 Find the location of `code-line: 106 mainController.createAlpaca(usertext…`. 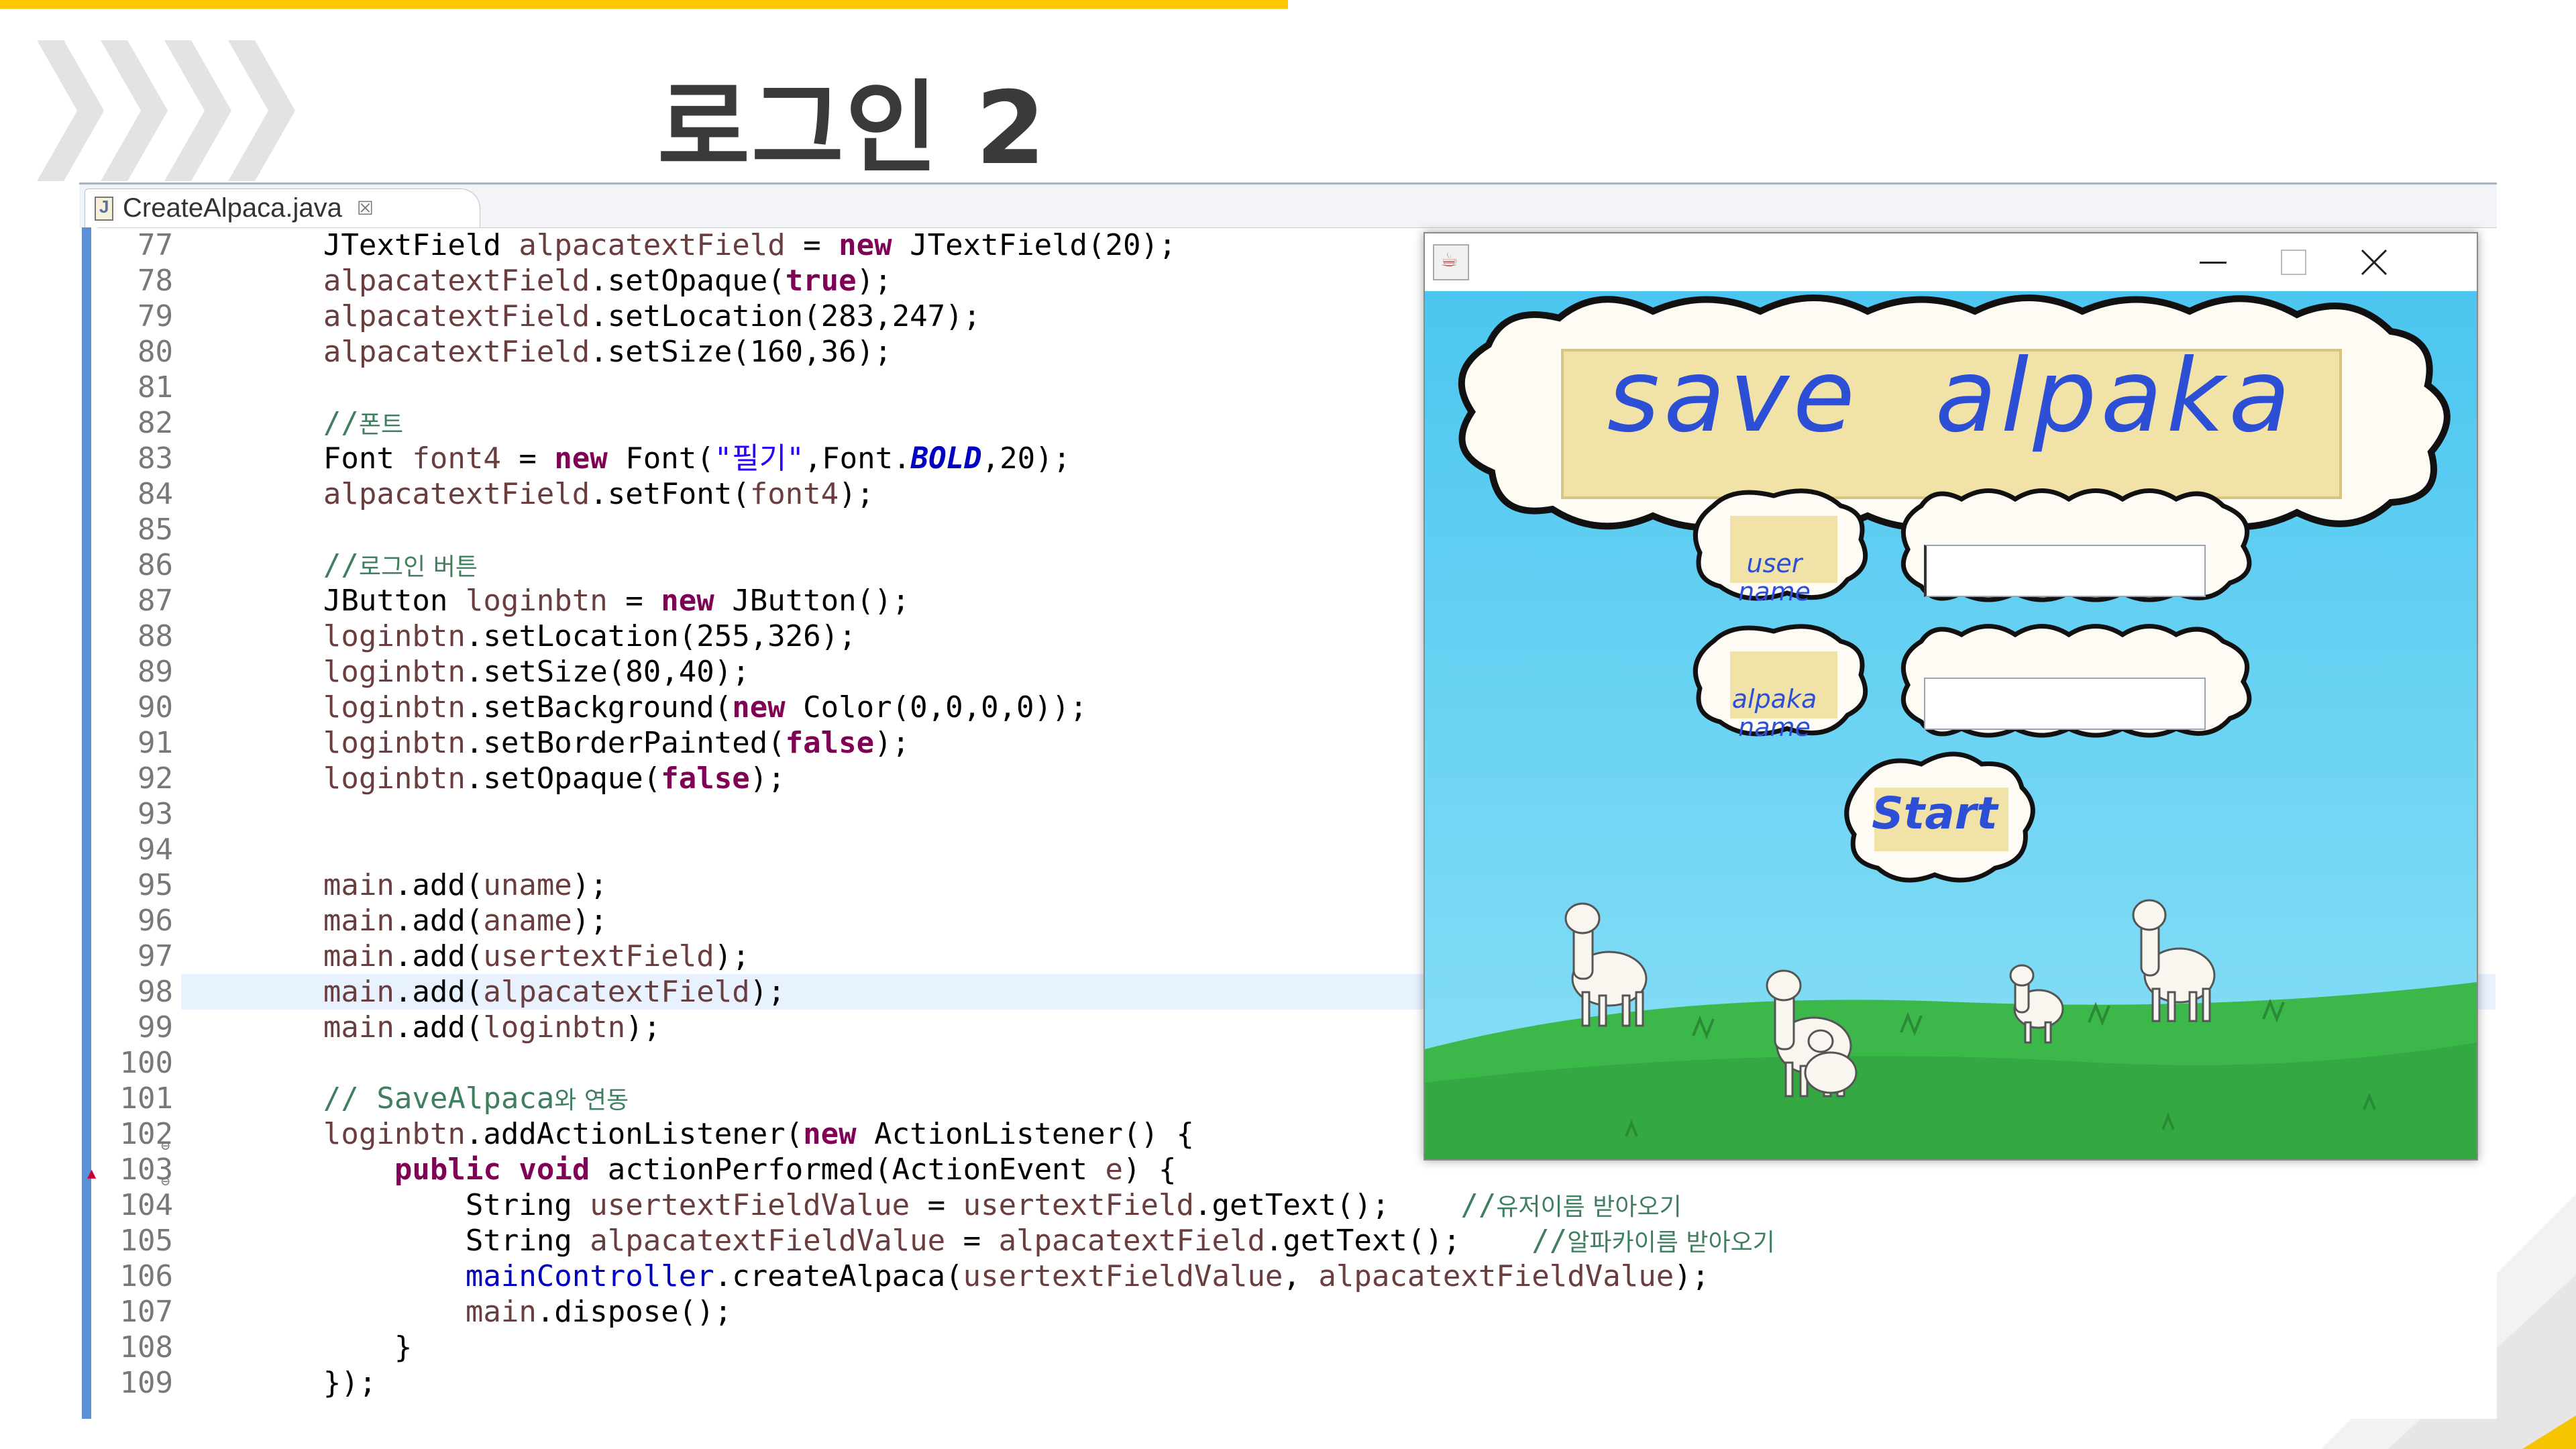

code-line: 106 mainController.createAlpaca(usertext… is located at coordinates (1286, 1276).